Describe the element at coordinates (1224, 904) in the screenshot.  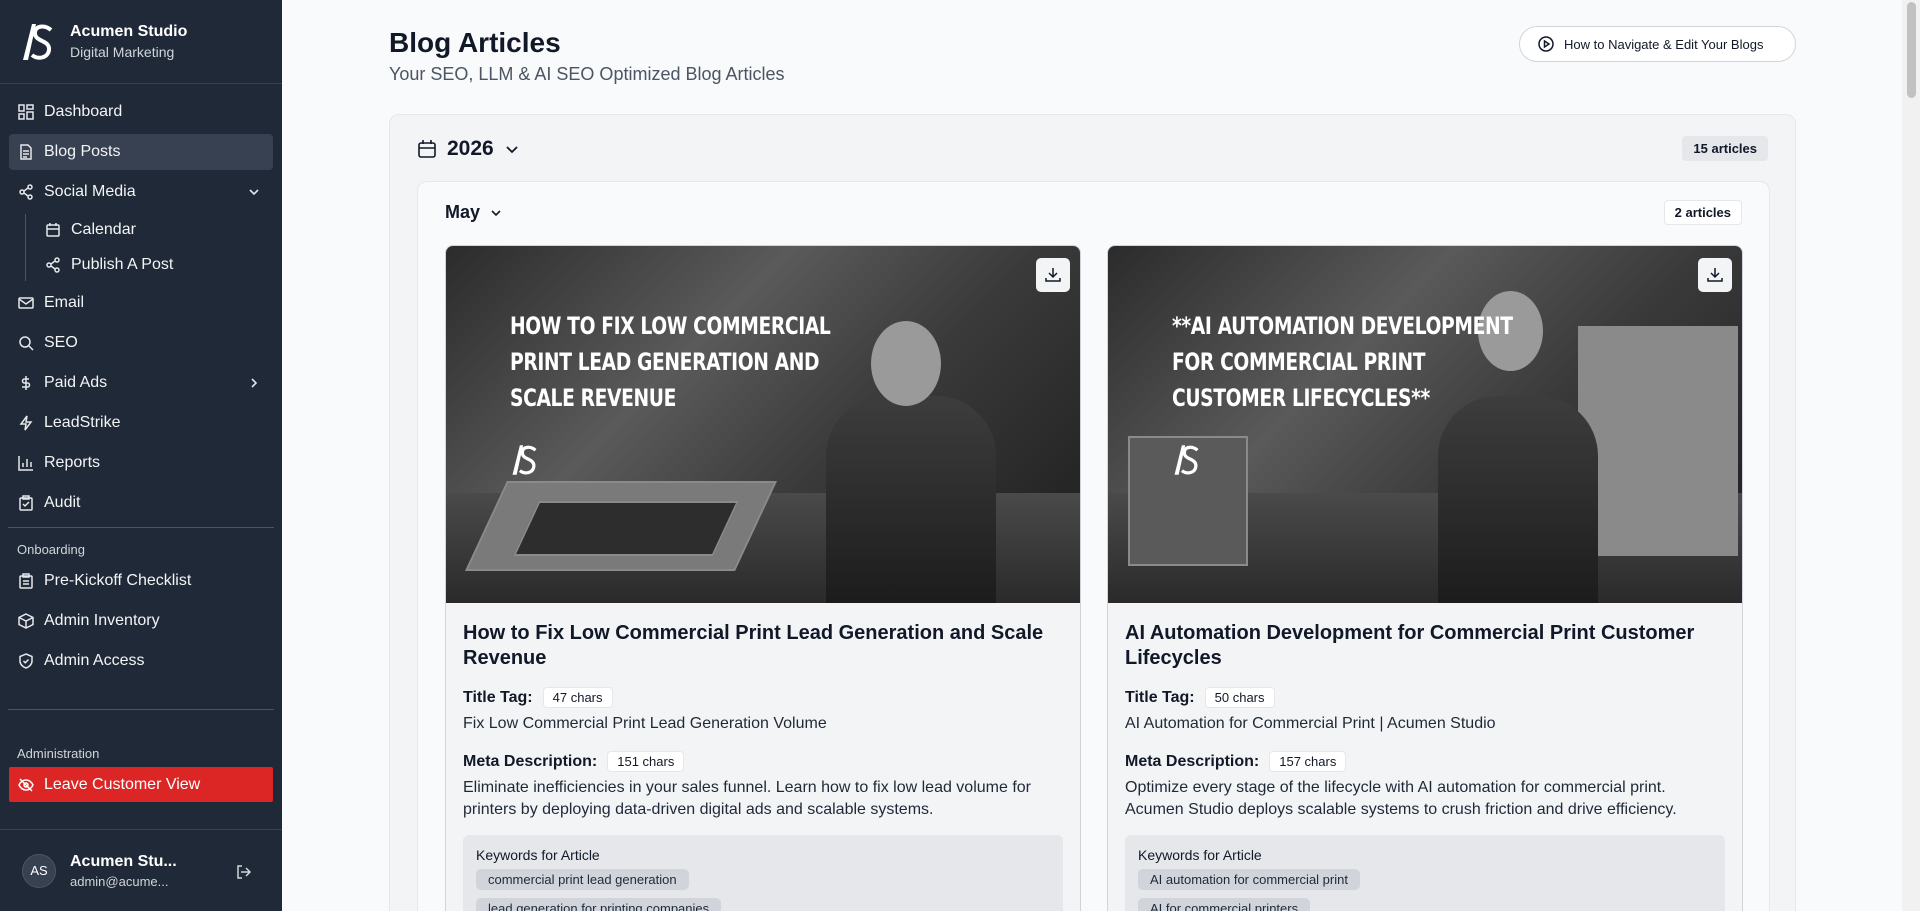
I see `keyword-chip: AI for commercial printers` at that location.